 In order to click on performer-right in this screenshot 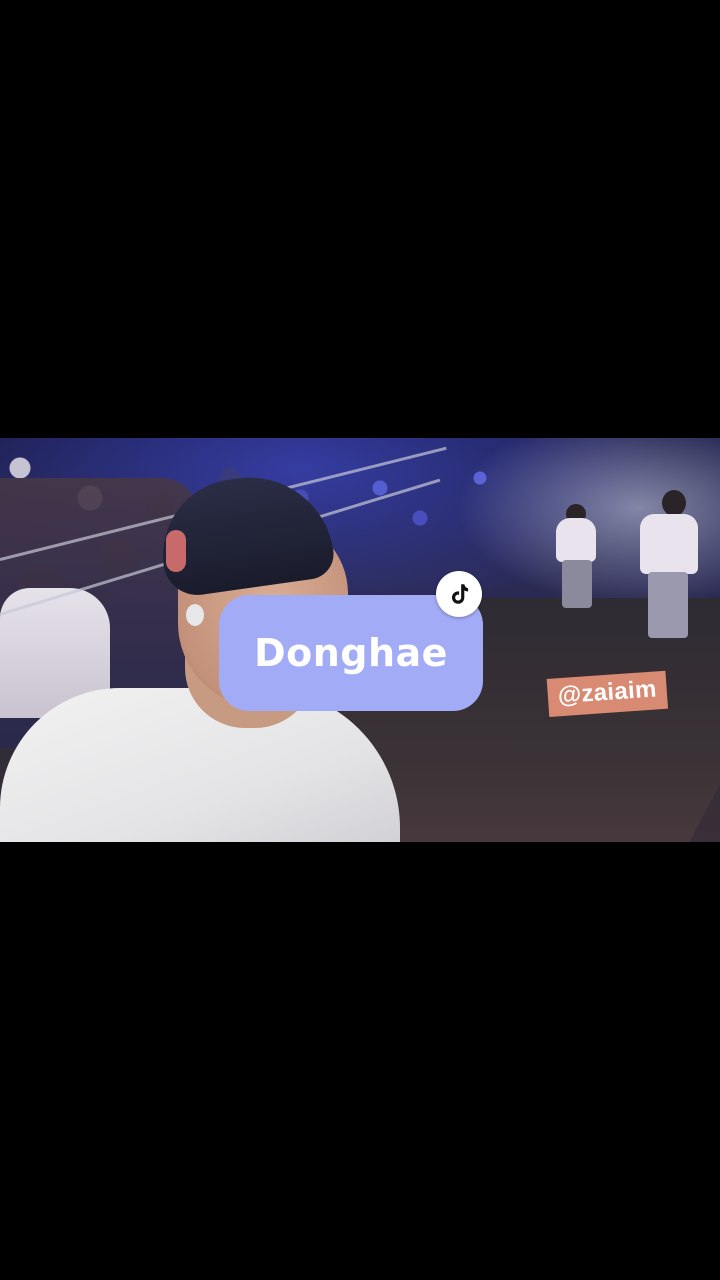, I will do `click(669, 544)`.